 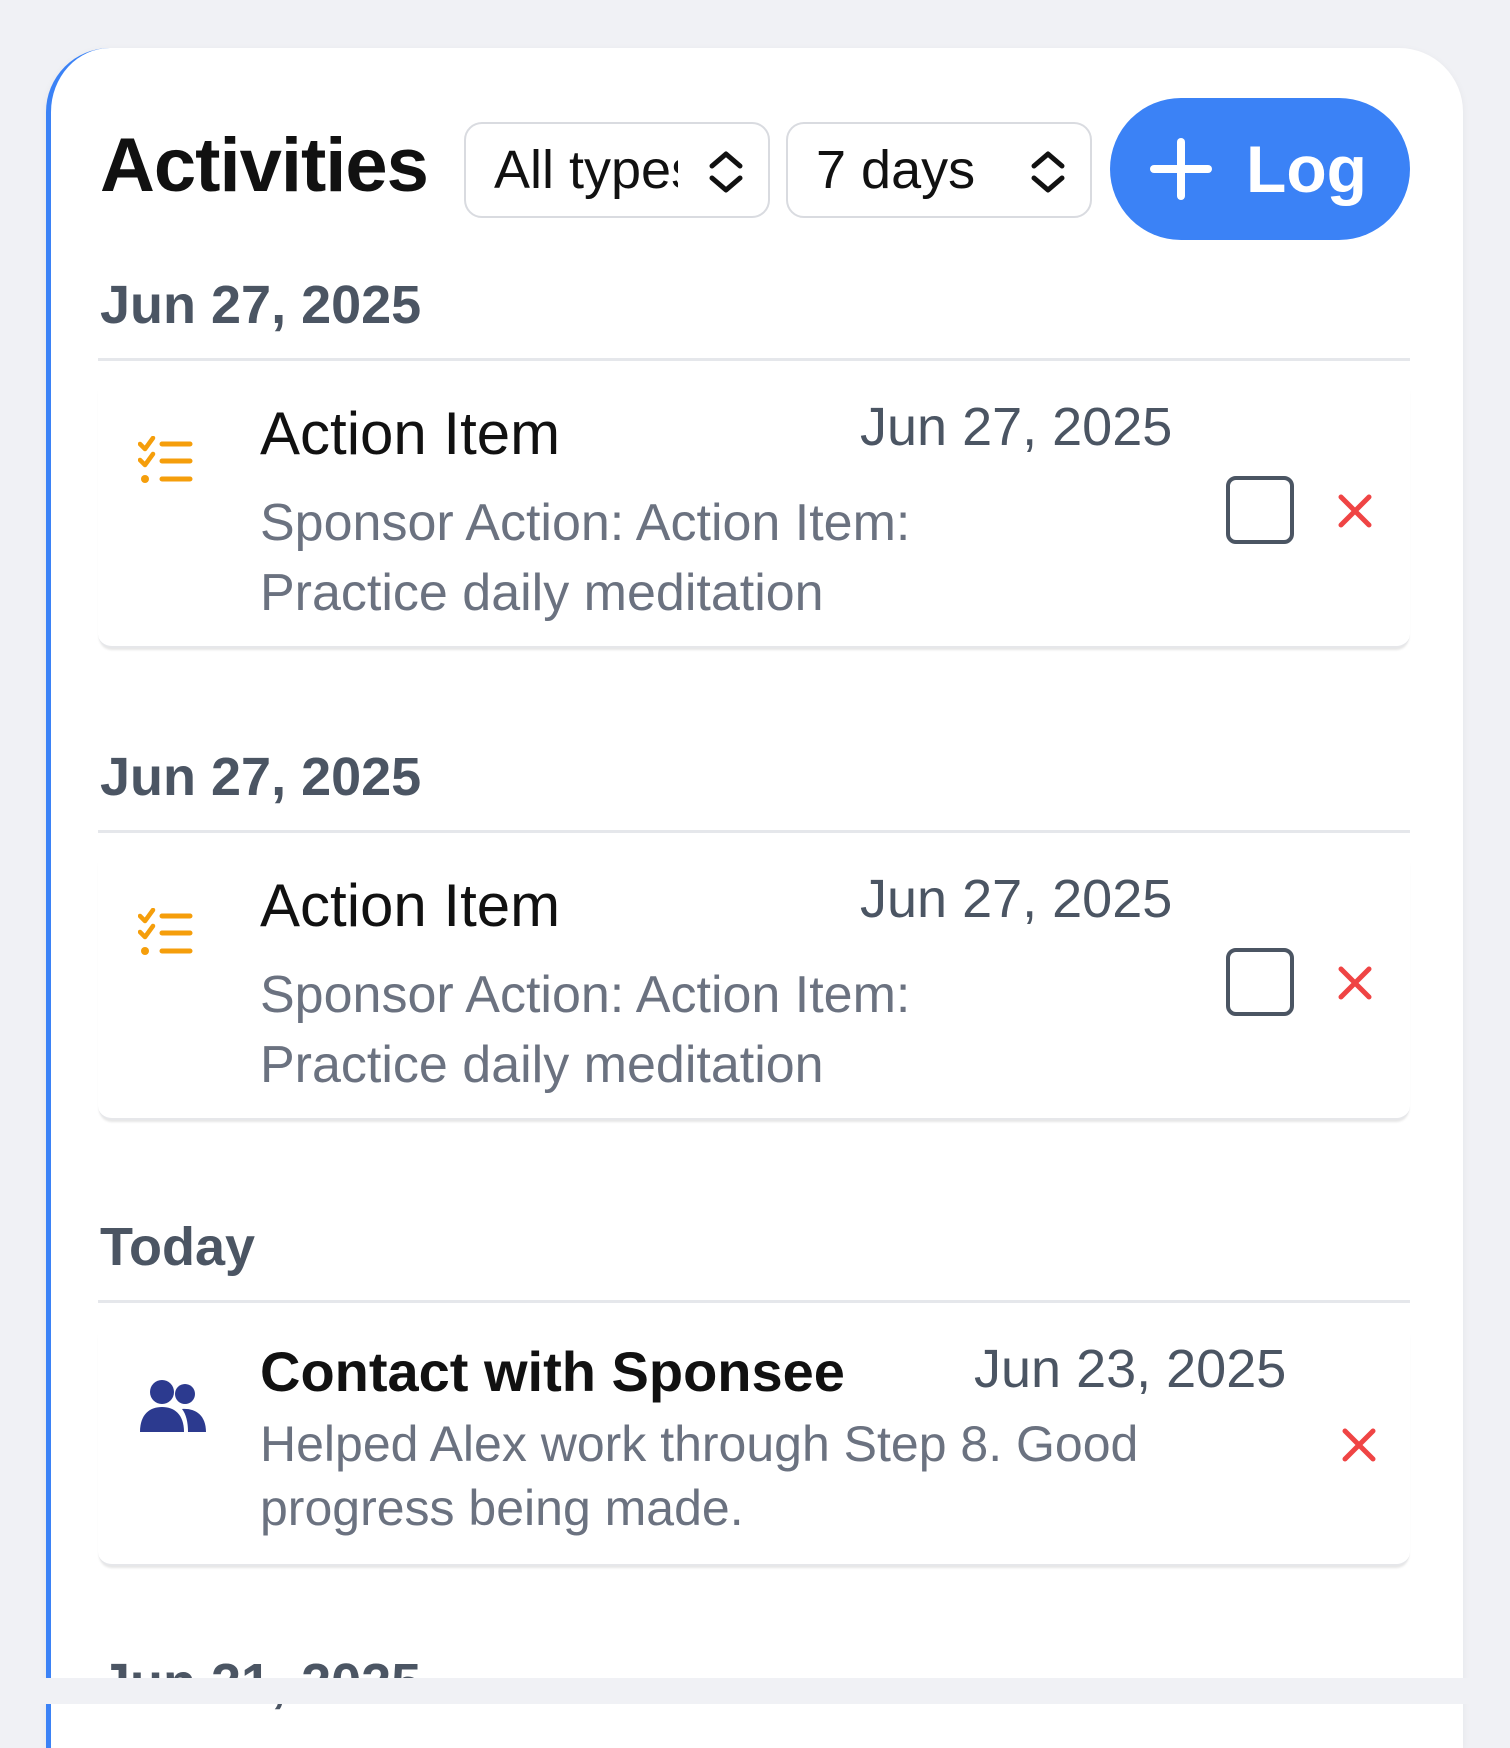 I want to click on log-button-label: Log, so click(x=1306, y=169).